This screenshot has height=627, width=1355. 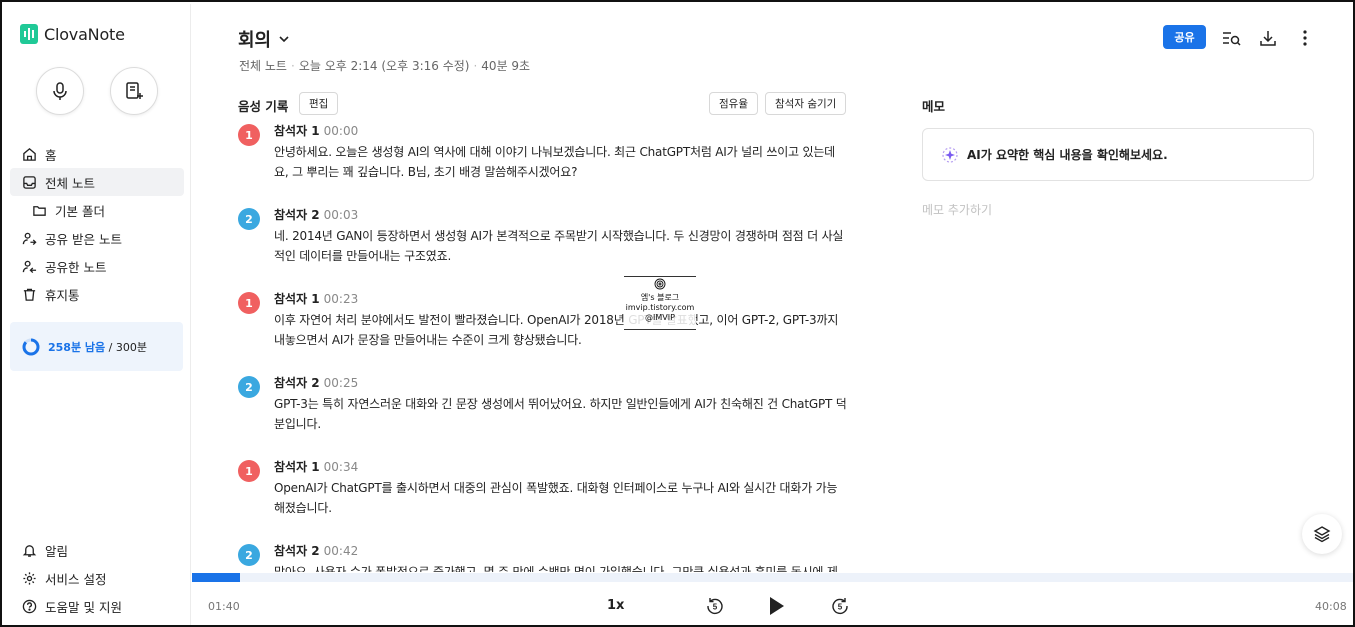 I want to click on layers-icon, so click(x=1322, y=534).